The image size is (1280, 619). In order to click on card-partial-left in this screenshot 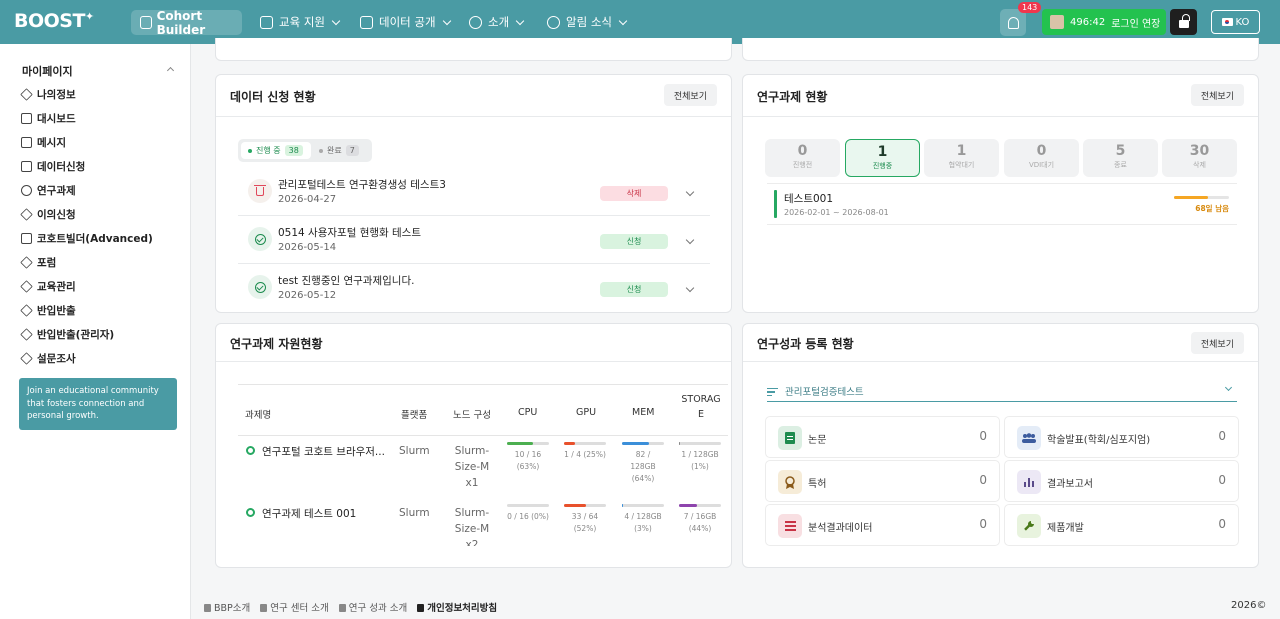, I will do `click(473, 49)`.